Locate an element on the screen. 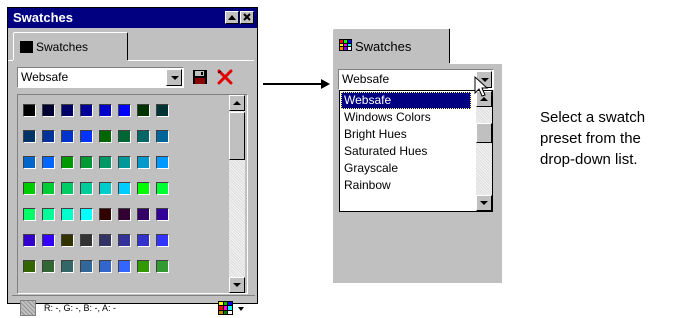  option-list-scrollbar is located at coordinates (484, 151).